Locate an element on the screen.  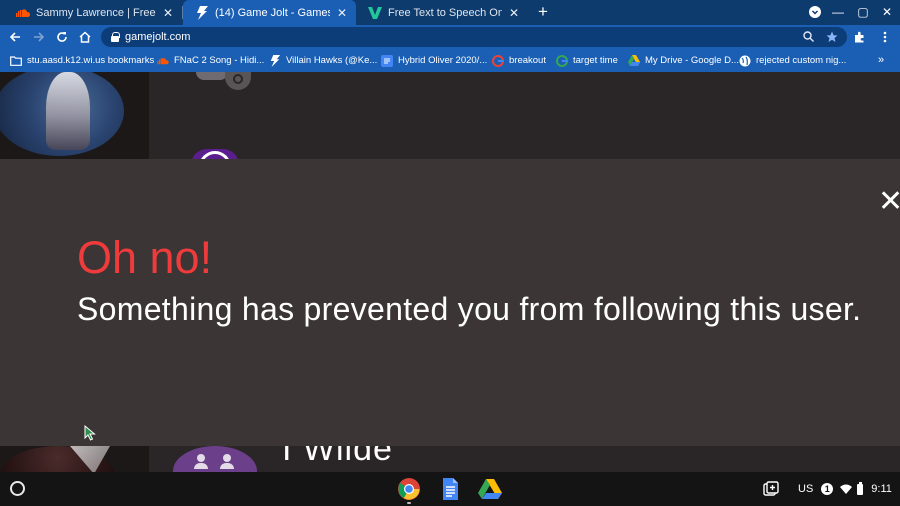
screen-capture-icon is located at coordinates (771, 489).